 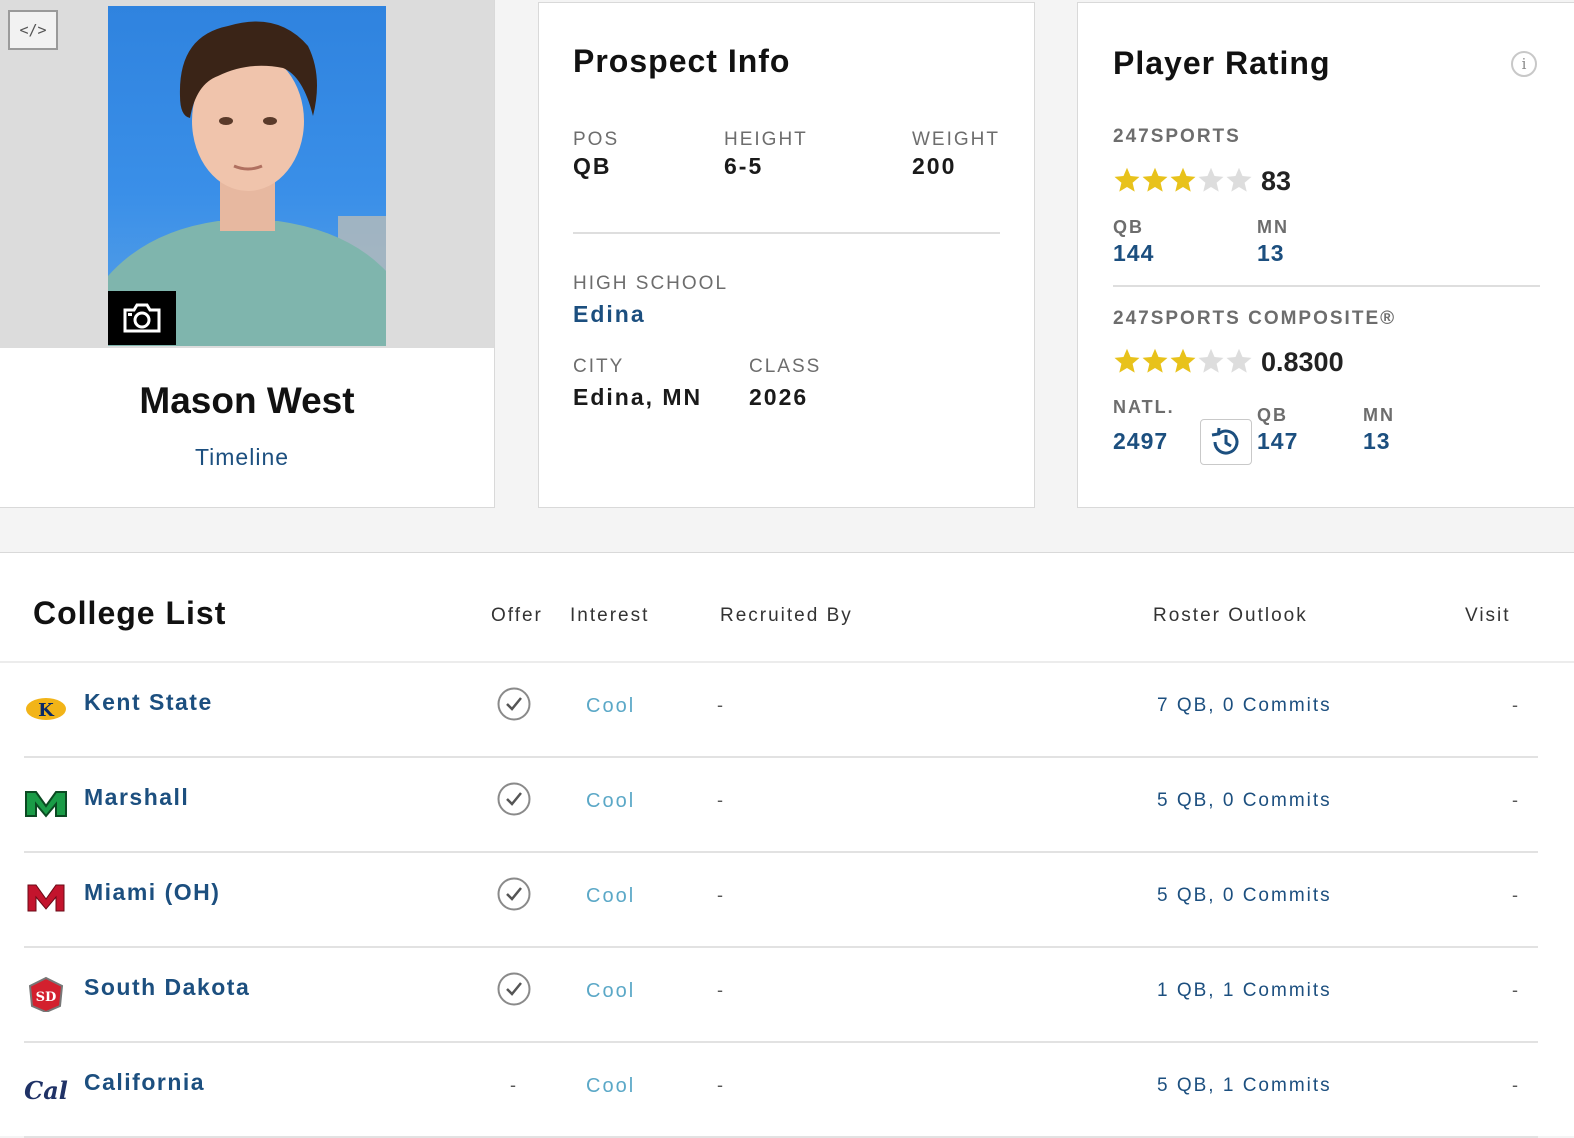 I want to click on composite-pos-rank-label: QB, so click(x=1272, y=415).